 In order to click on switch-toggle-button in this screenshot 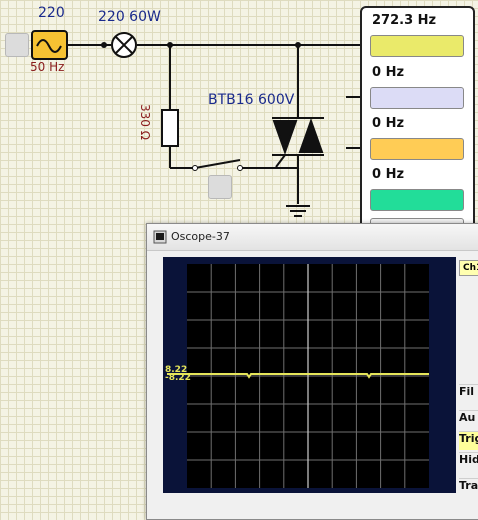, I will do `click(220, 187)`.